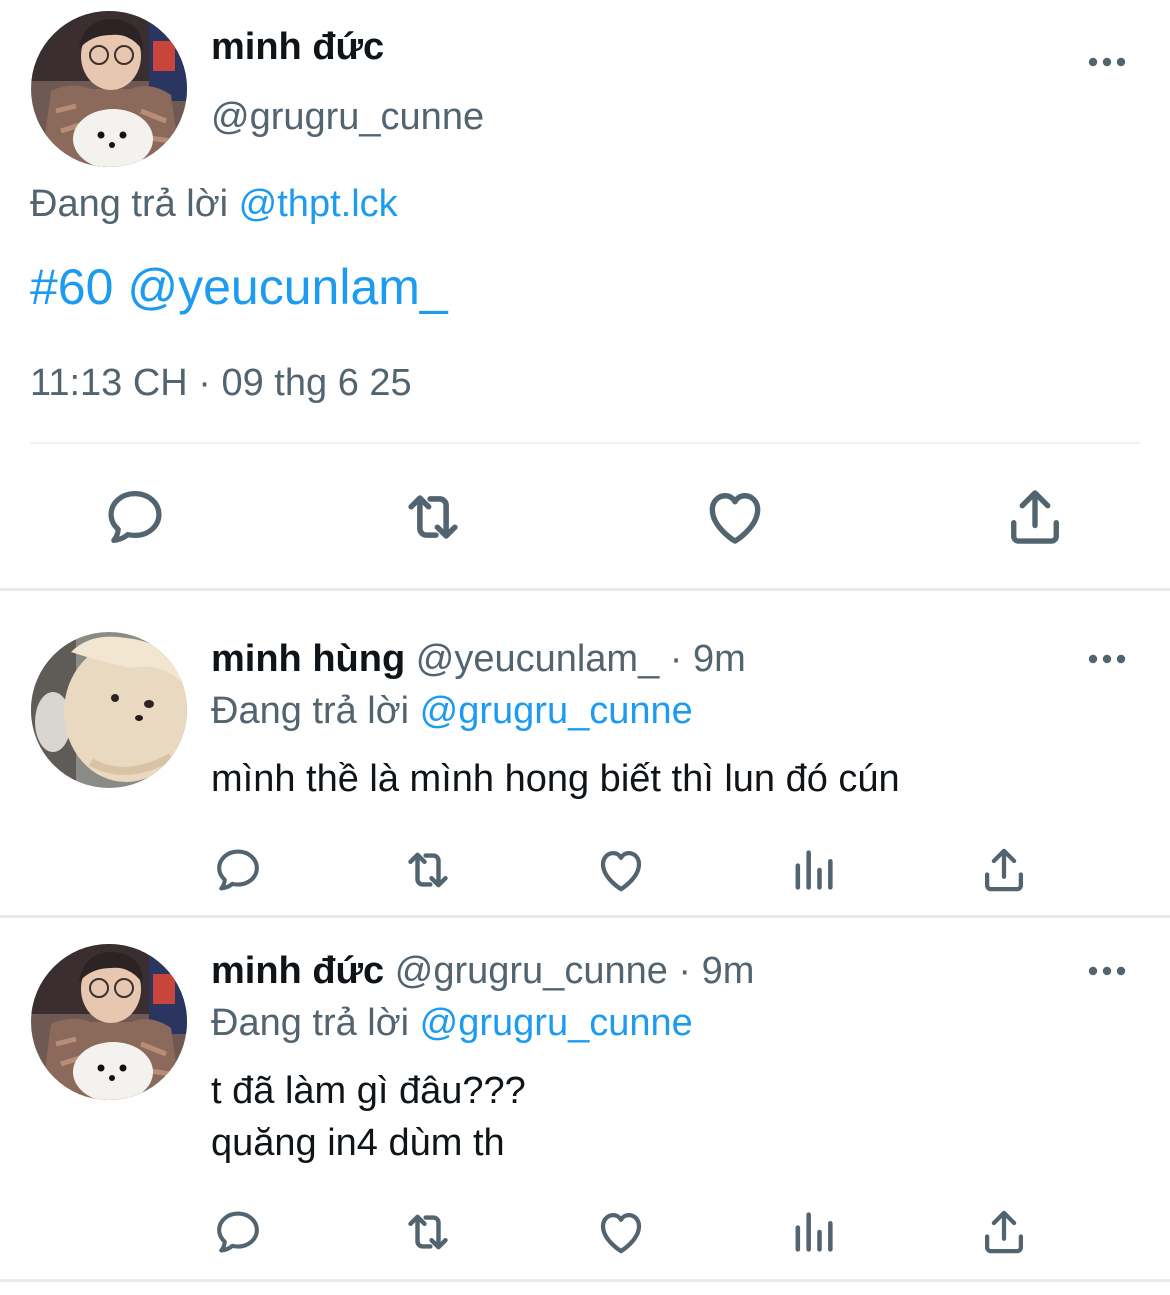 The height and width of the screenshot is (1295, 1170). I want to click on reply-header: minh hùng @yeucunlam_ · 9m, so click(478, 659).